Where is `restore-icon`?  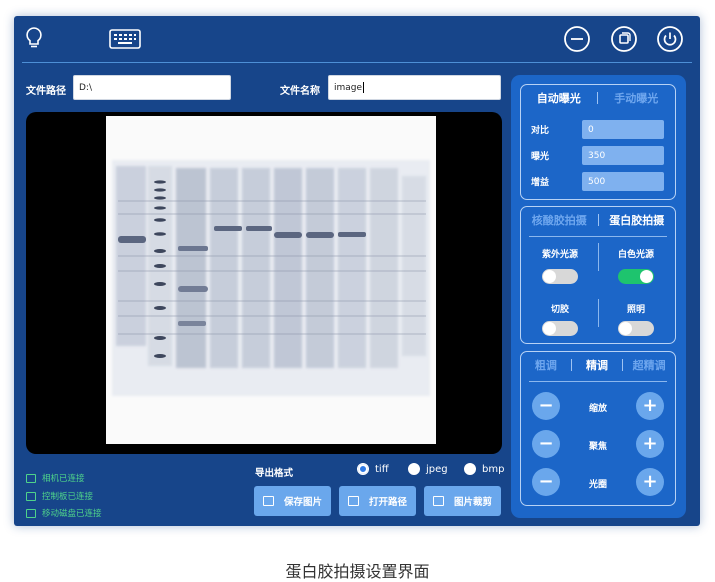
restore-icon is located at coordinates (624, 39).